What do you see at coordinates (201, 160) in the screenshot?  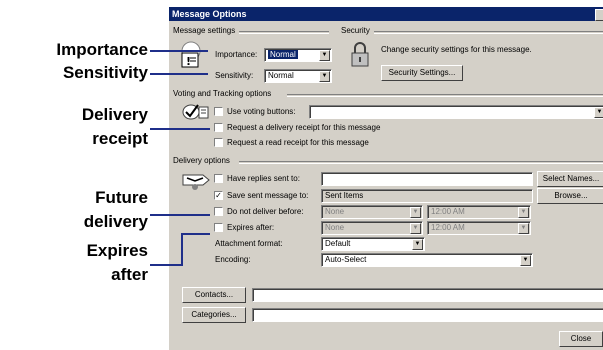 I see `delivery-group-label: Delivery options` at bounding box center [201, 160].